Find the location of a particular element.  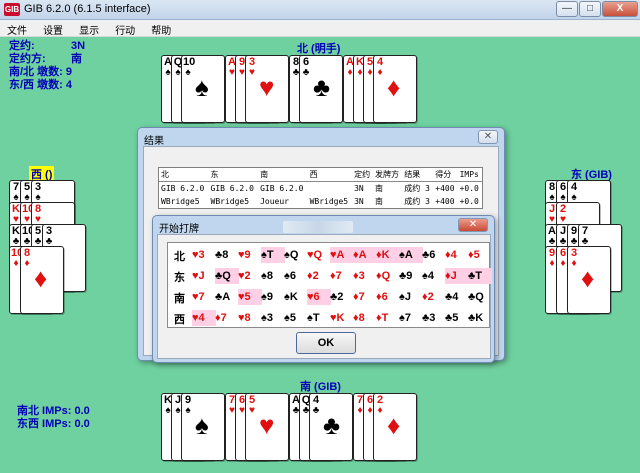

result-dialog-title: 结果 is located at coordinates (154, 141).